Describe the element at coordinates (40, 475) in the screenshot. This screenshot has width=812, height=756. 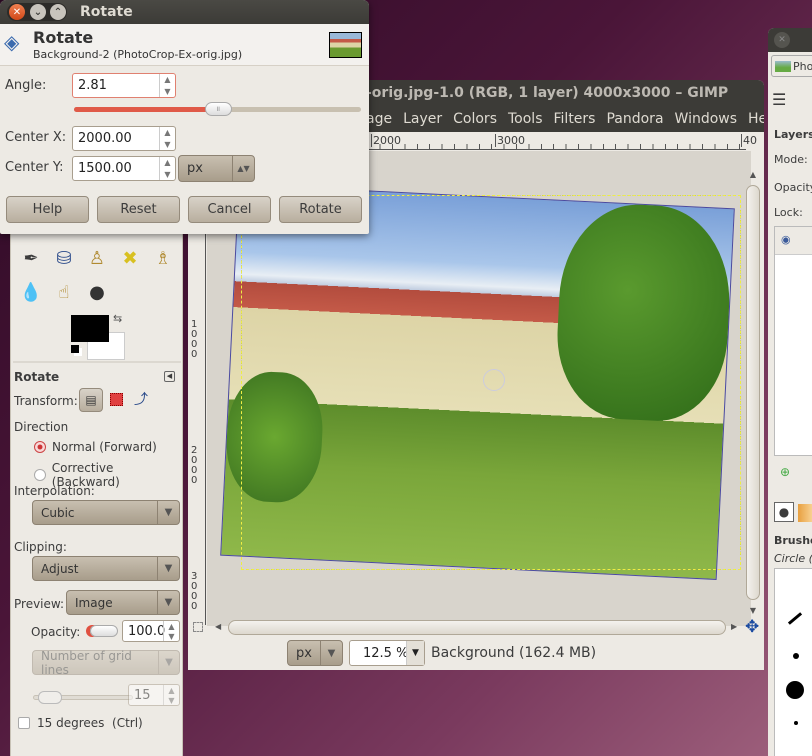
I see `radio-unchecked-icon` at that location.